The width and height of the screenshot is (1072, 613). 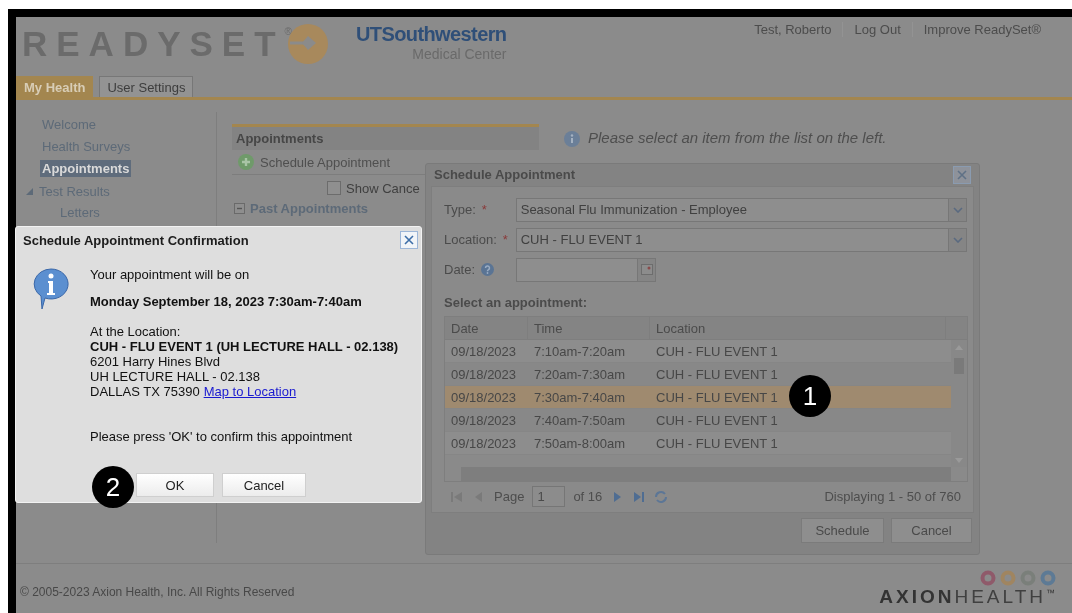 What do you see at coordinates (968, 596) in the screenshot?
I see `axion-health-logo-text: AXION HEALTH$^{™}$` at bounding box center [968, 596].